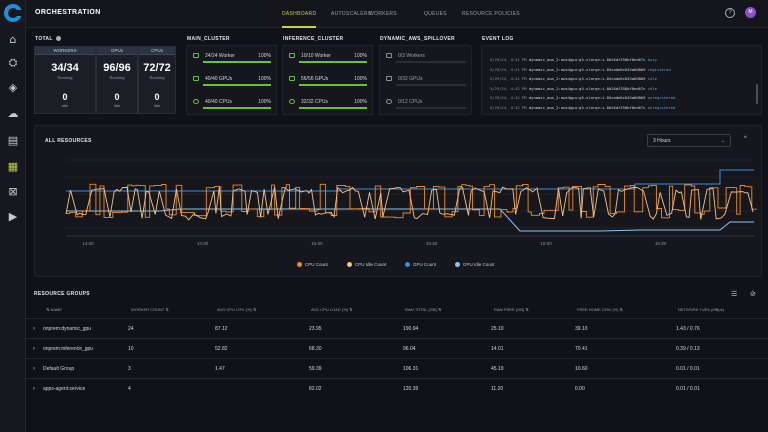  I want to click on main-cluster-gpus-bar, so click(237, 85).